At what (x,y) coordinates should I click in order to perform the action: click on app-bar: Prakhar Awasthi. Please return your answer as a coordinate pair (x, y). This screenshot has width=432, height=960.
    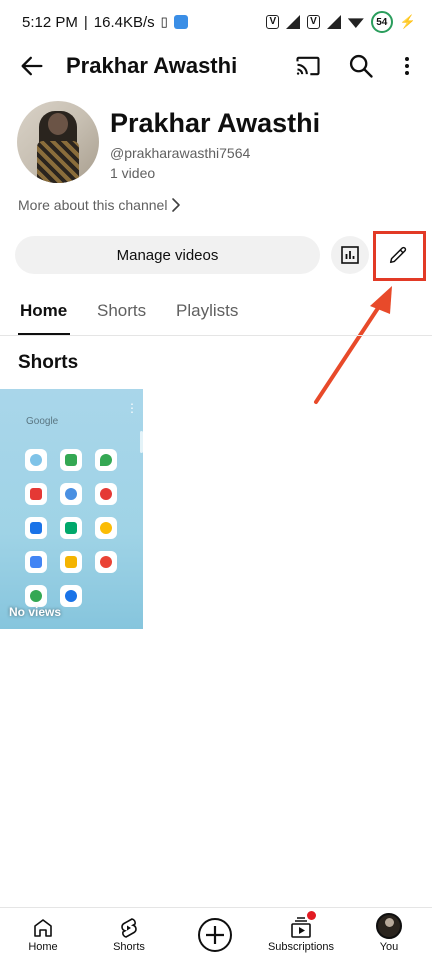
    Looking at the image, I should click on (216, 66).